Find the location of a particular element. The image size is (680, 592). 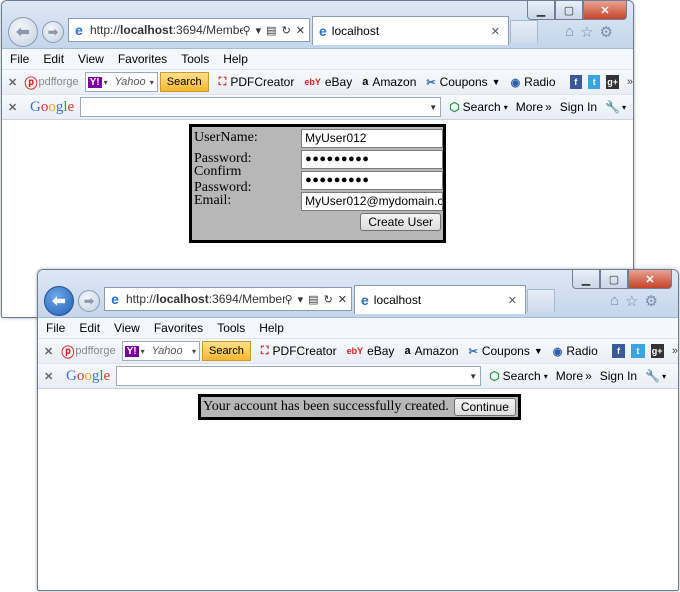

continue-button: Continue is located at coordinates (484, 407).